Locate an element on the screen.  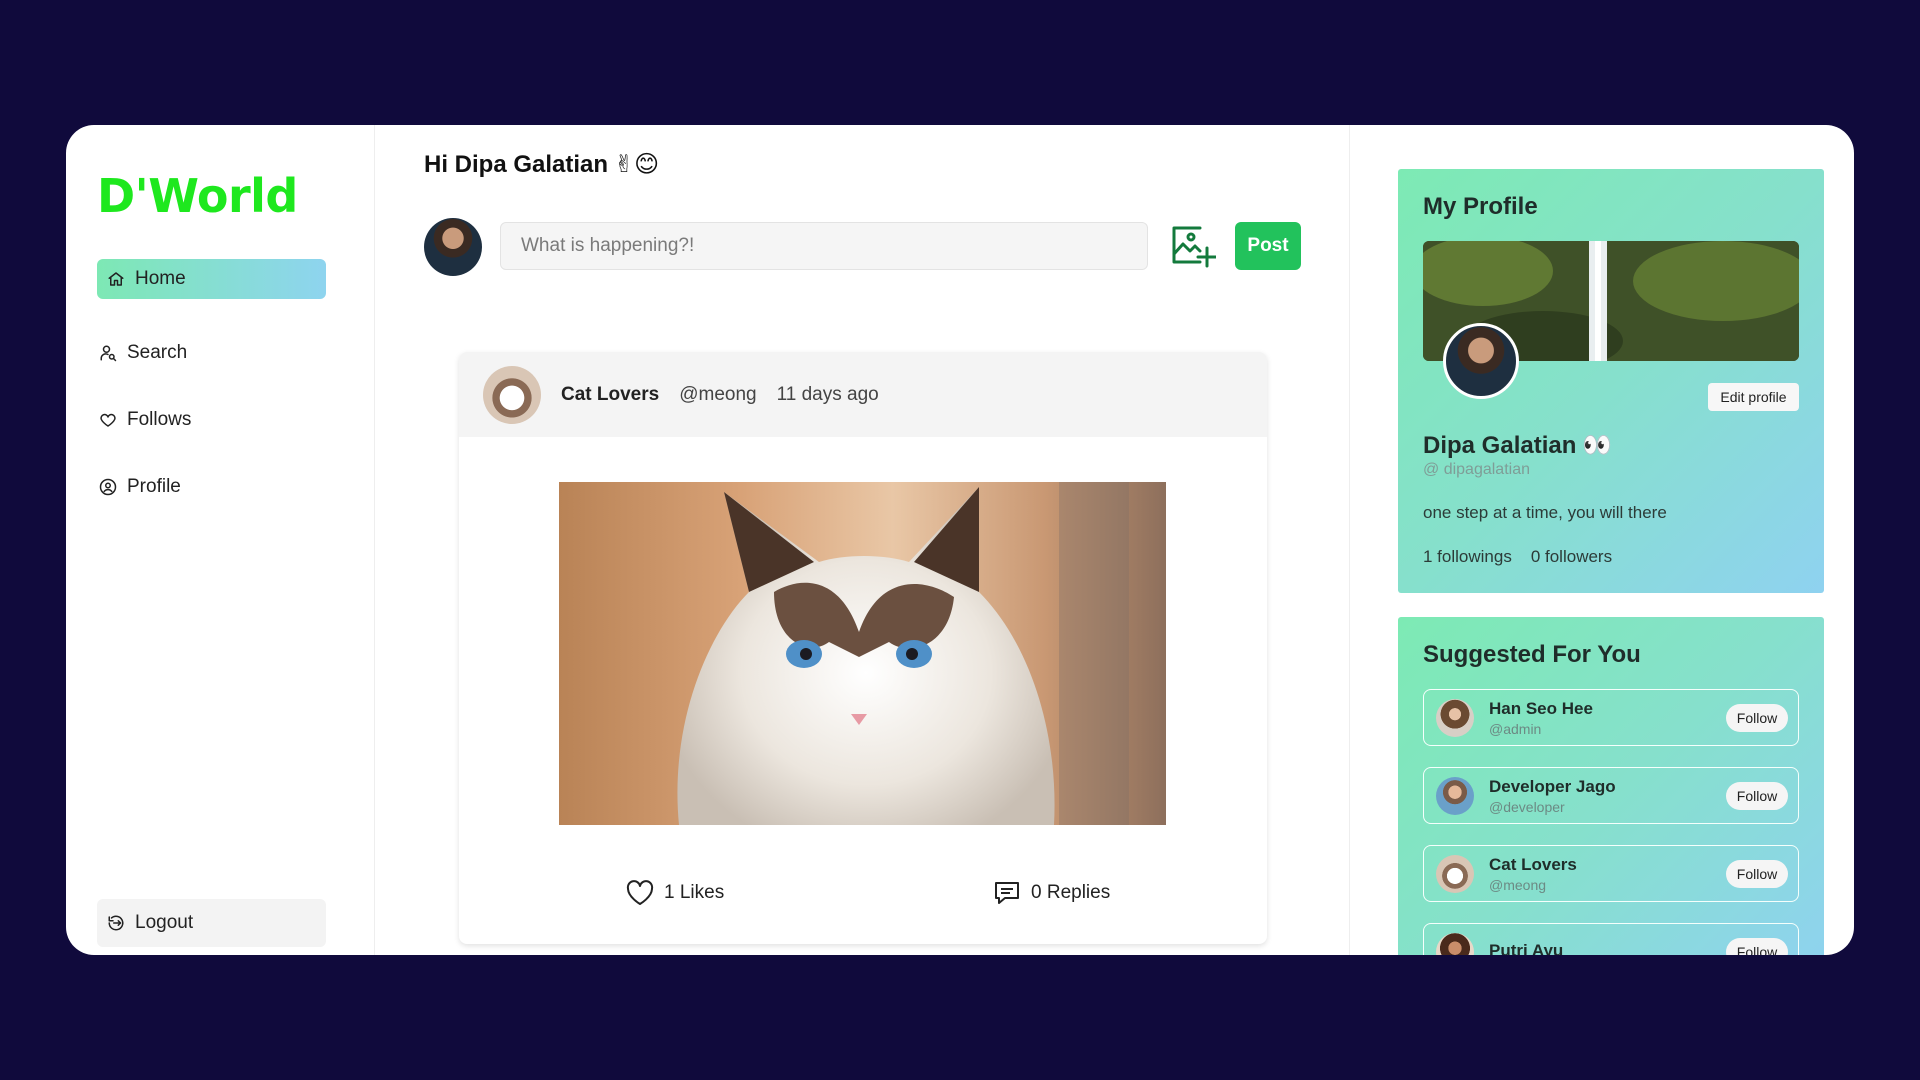
profile-stats: 1 followings 0 followers is located at coordinates (1517, 557).